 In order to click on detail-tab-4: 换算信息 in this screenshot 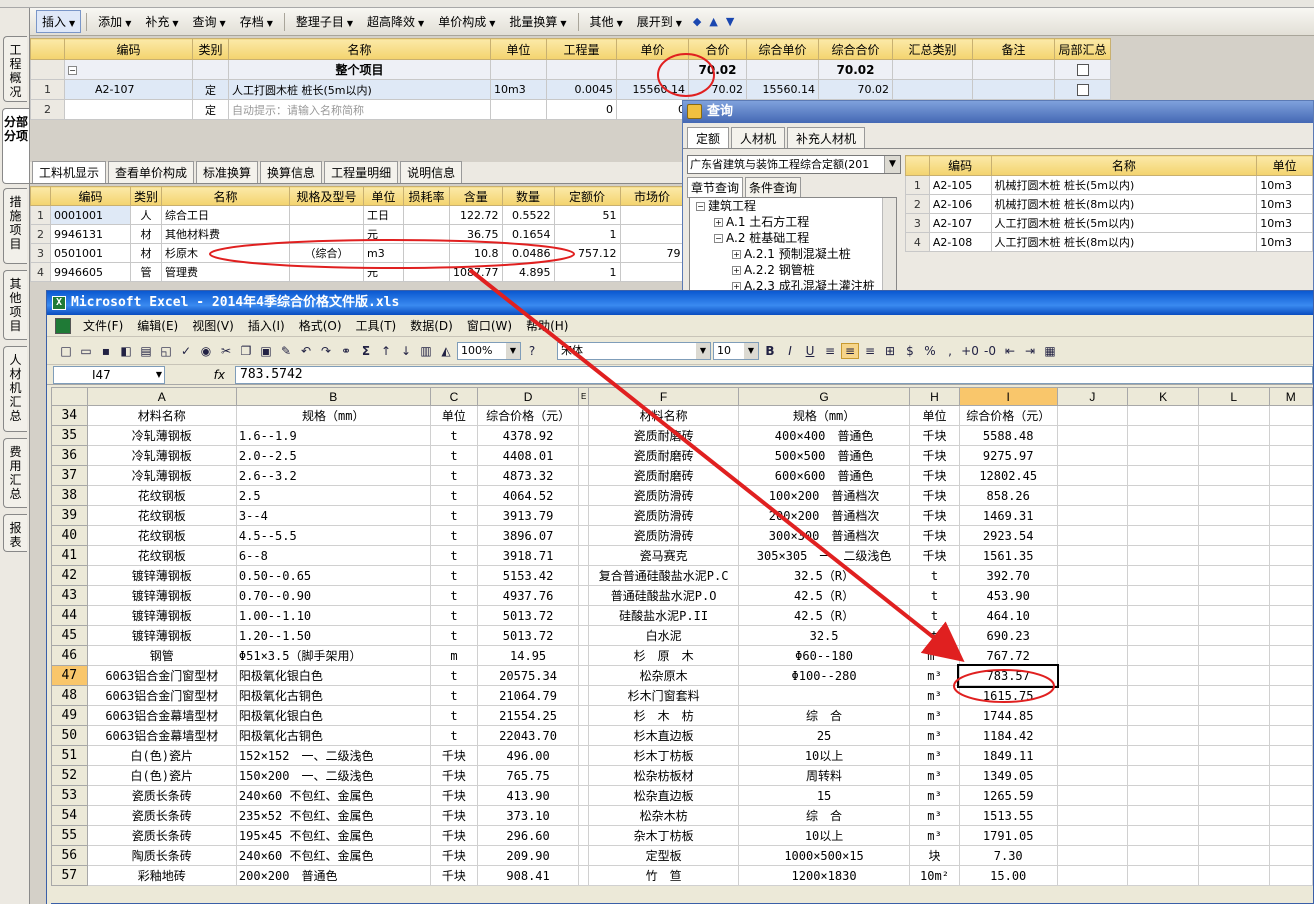, I will do `click(291, 172)`.